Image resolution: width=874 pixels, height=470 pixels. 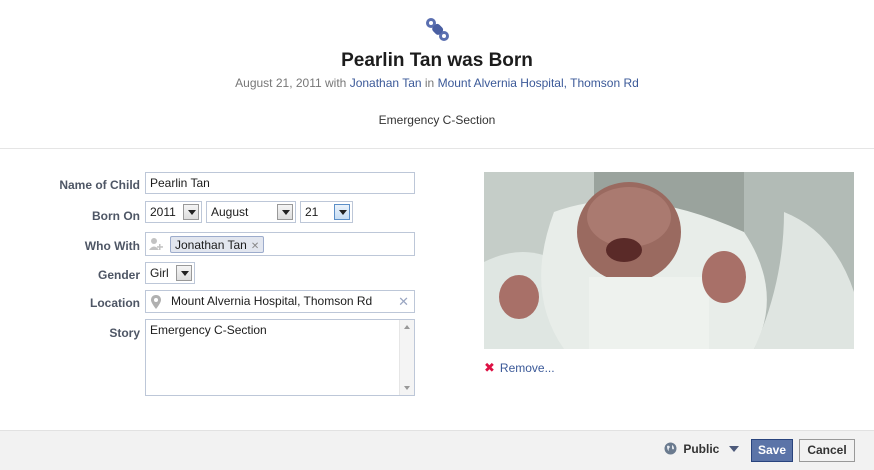 What do you see at coordinates (386, 83) in the screenshot?
I see `with-person-link: Jonathan Tan` at bounding box center [386, 83].